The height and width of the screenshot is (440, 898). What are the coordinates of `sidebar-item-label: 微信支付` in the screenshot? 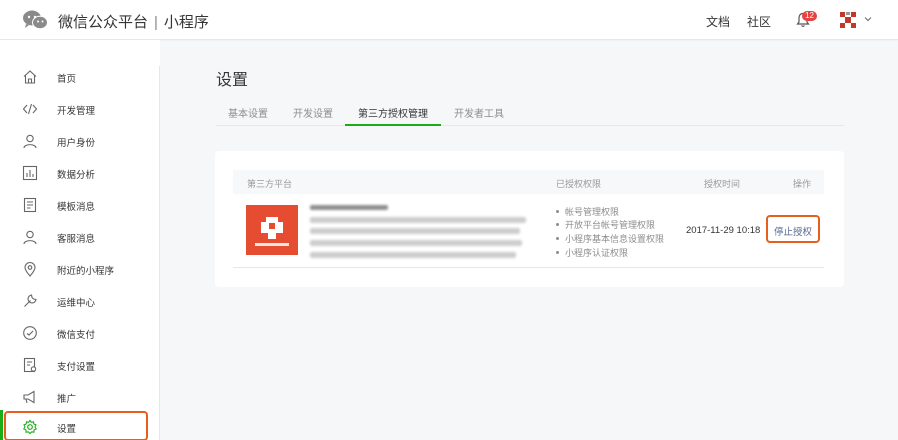 It's located at (76, 335).